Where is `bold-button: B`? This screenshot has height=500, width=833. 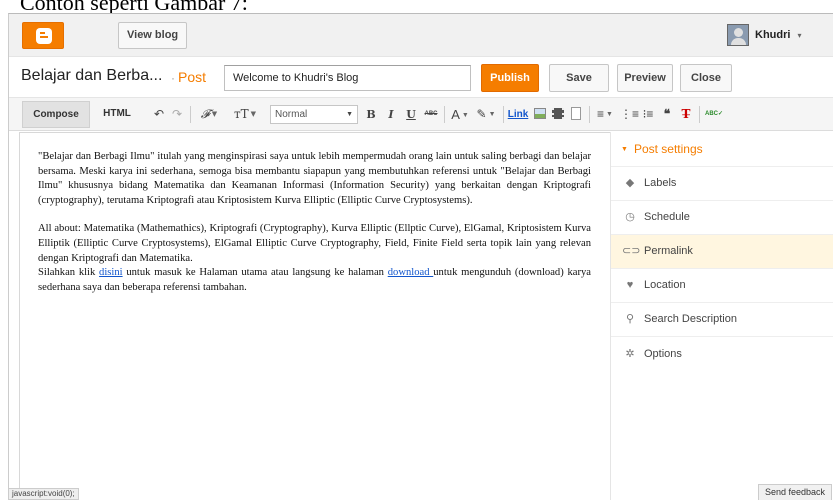
bold-button: B is located at coordinates (371, 114).